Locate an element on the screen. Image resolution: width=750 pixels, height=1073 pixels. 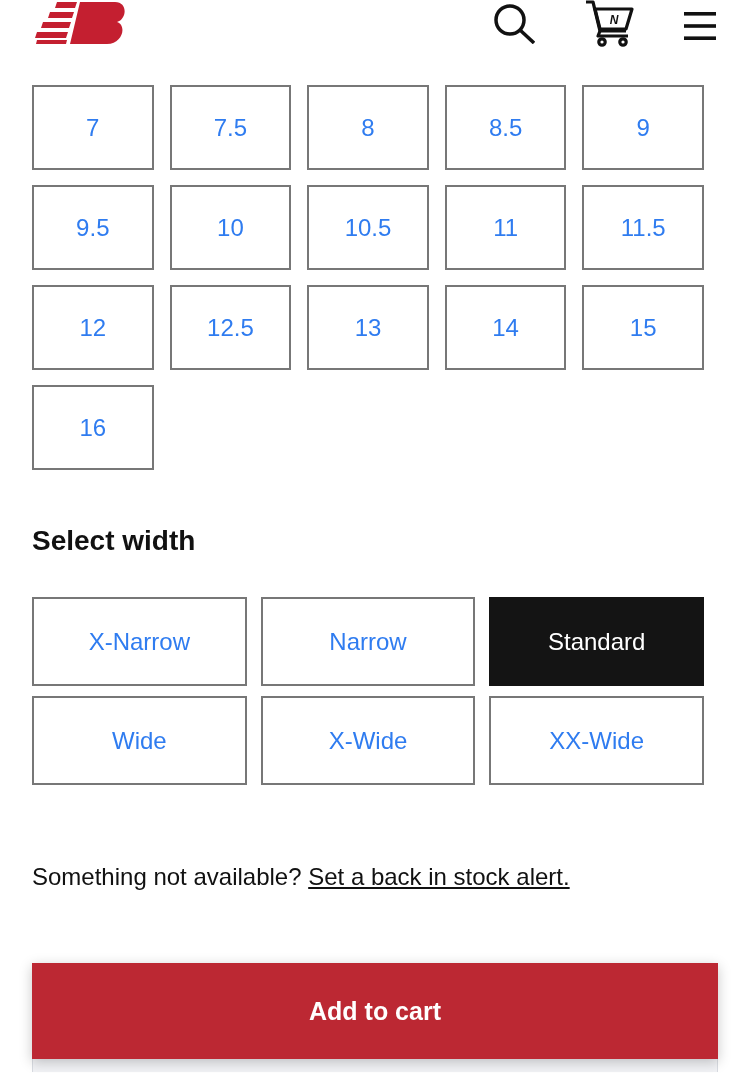
stock-alert-link: Set a back in stock alert. is located at coordinates (439, 876).